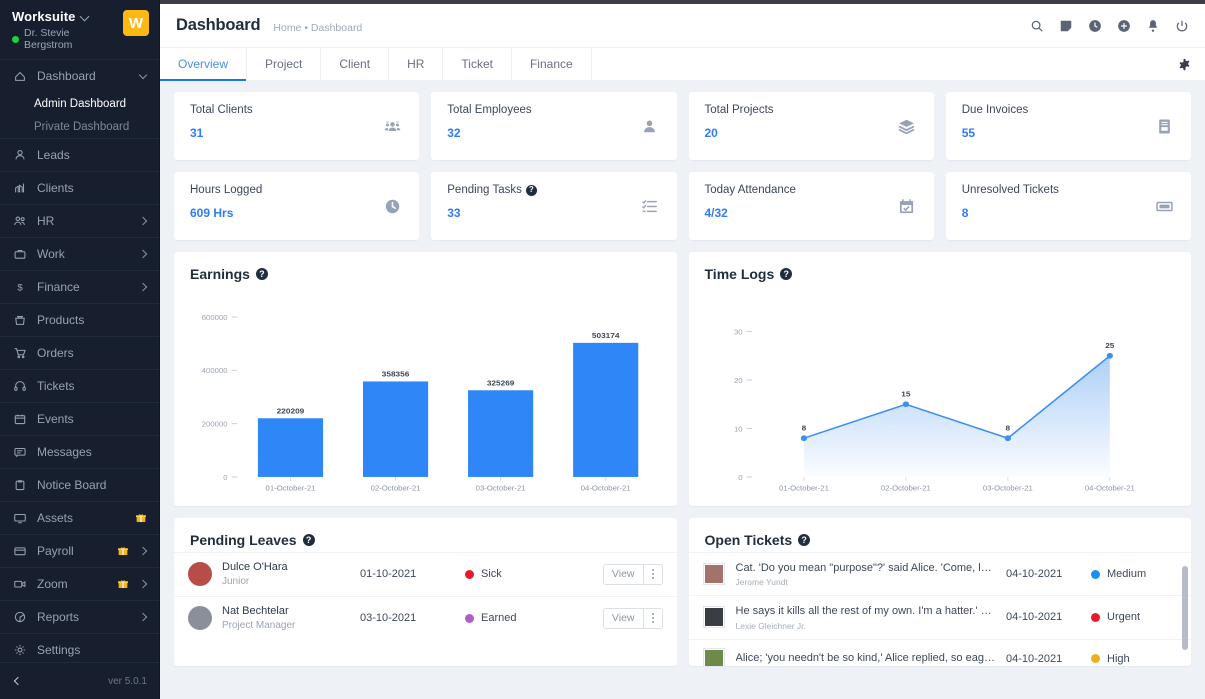  I want to click on brand-header: Worksuite Dr. Stevie Bergstrom W, so click(79, 29).